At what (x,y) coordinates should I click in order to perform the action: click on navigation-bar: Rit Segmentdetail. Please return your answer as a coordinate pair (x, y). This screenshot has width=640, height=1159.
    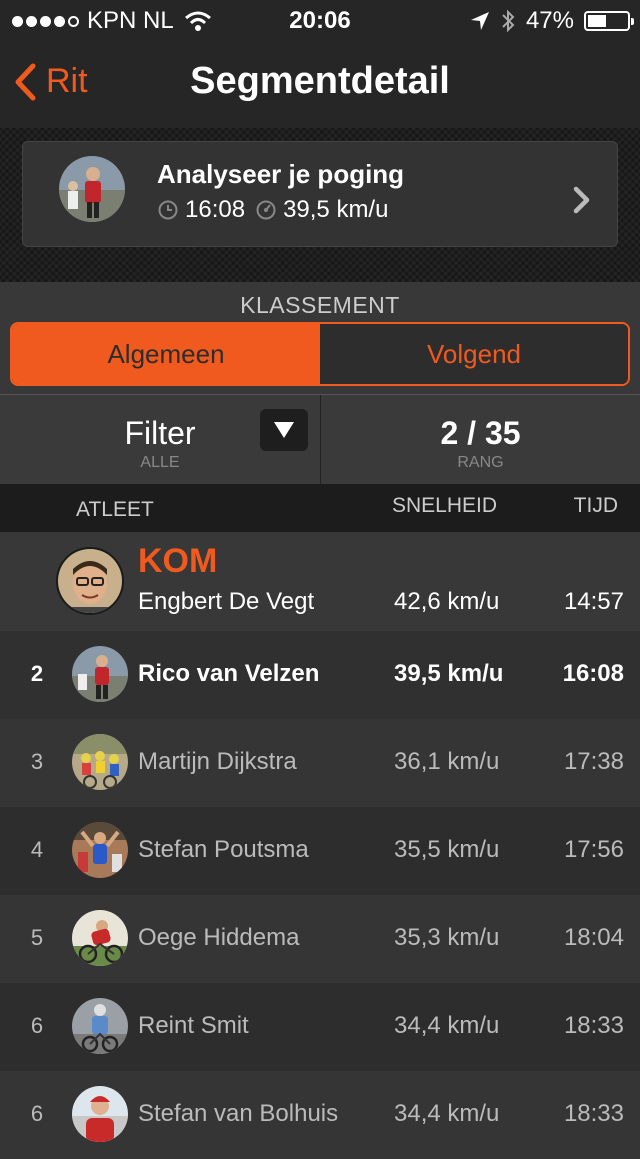
    Looking at the image, I should click on (320, 84).